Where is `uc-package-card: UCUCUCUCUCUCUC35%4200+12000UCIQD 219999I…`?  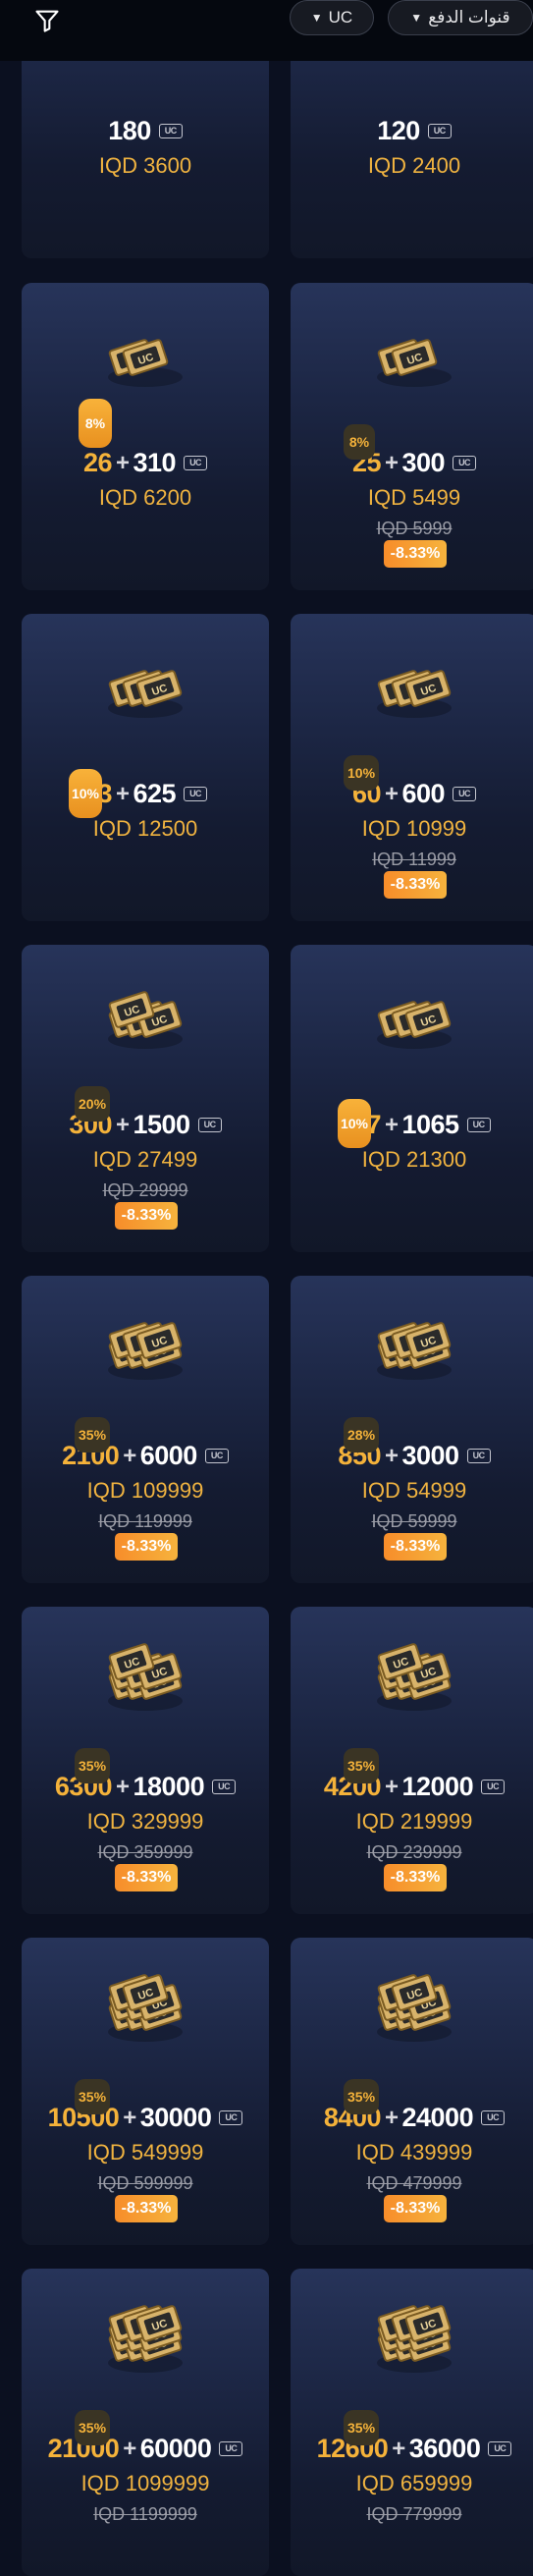 uc-package-card: UCUCUCUCUCUCUC35%4200+12000UCIQD 219999I… is located at coordinates (412, 1760).